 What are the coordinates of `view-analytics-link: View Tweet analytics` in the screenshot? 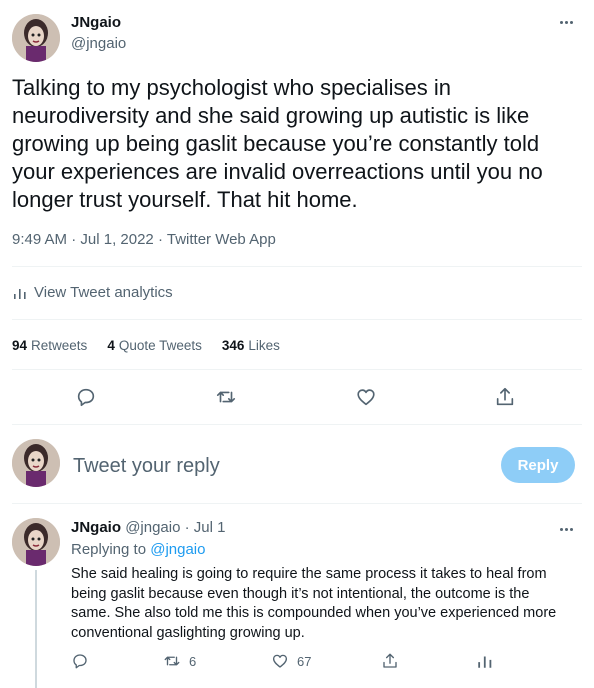 It's located at (92, 292).